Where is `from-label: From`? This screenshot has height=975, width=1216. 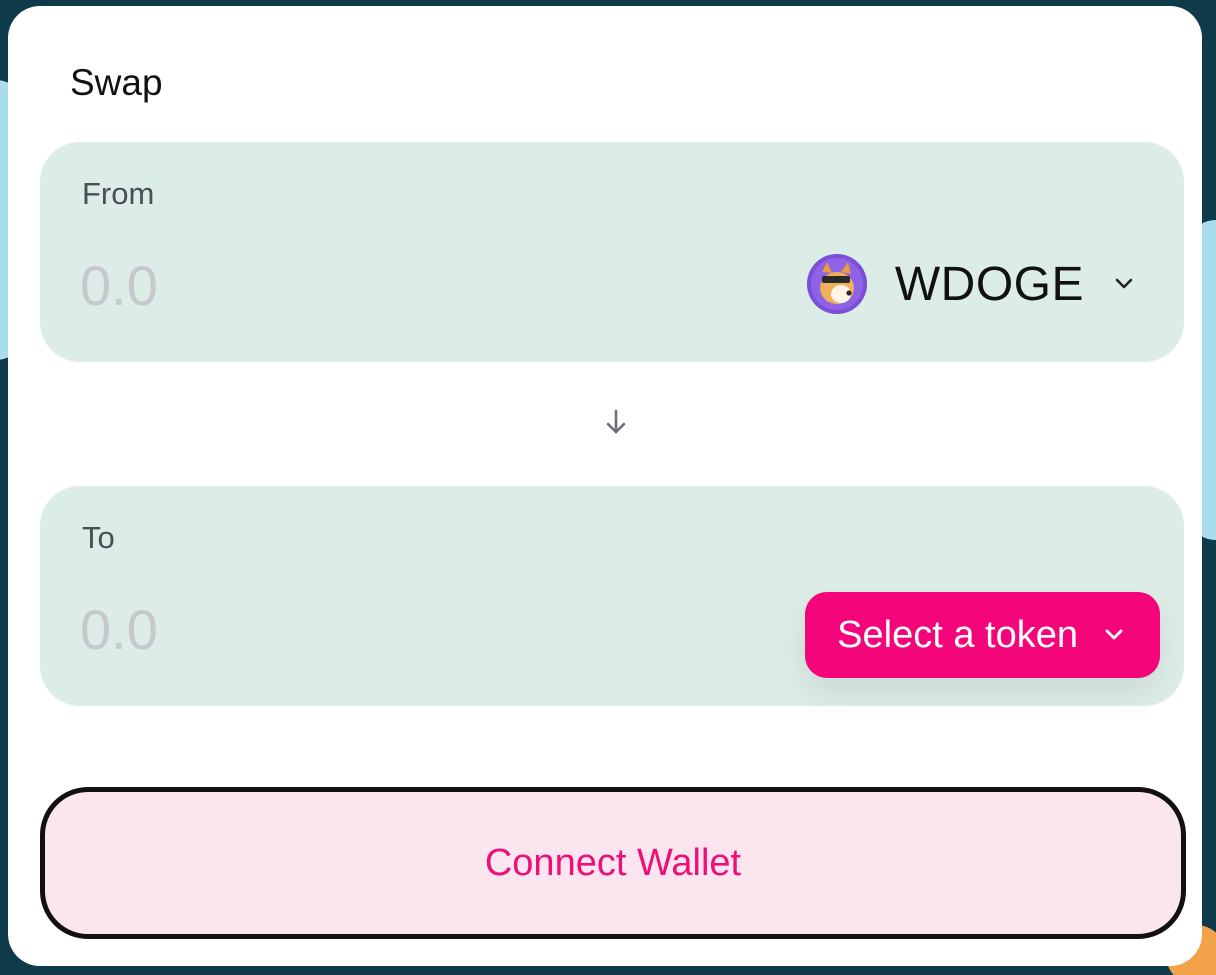 from-label: From is located at coordinates (118, 193).